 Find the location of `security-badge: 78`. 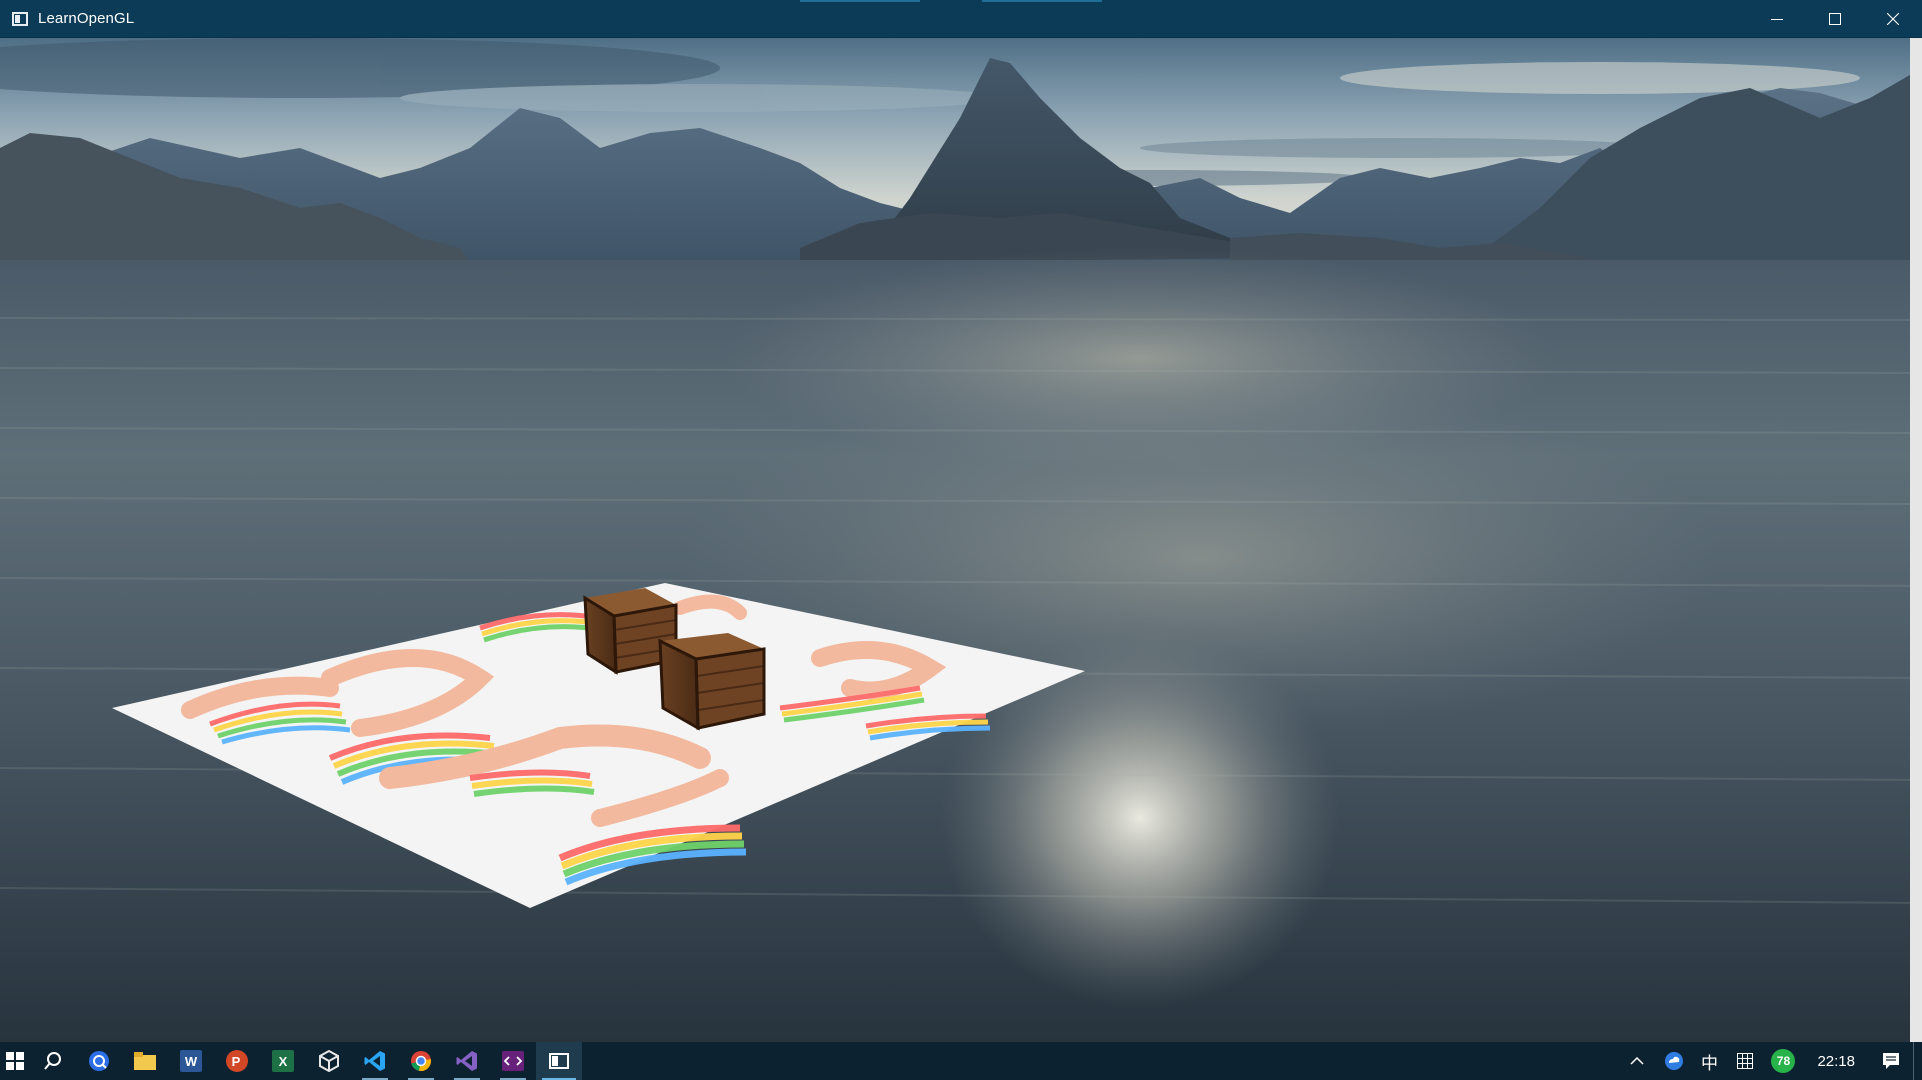

security-badge: 78 is located at coordinates (1783, 1061).